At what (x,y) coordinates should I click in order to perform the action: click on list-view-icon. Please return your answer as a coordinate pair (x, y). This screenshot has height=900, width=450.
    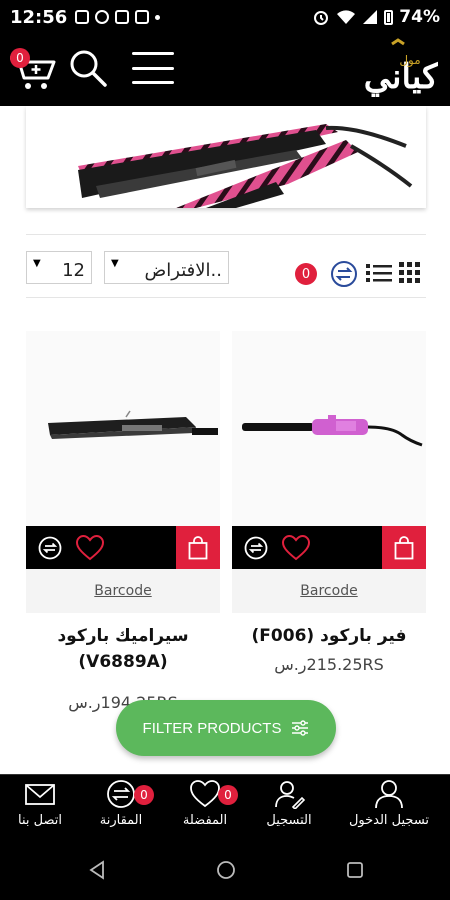
    Looking at the image, I should click on (379, 273).